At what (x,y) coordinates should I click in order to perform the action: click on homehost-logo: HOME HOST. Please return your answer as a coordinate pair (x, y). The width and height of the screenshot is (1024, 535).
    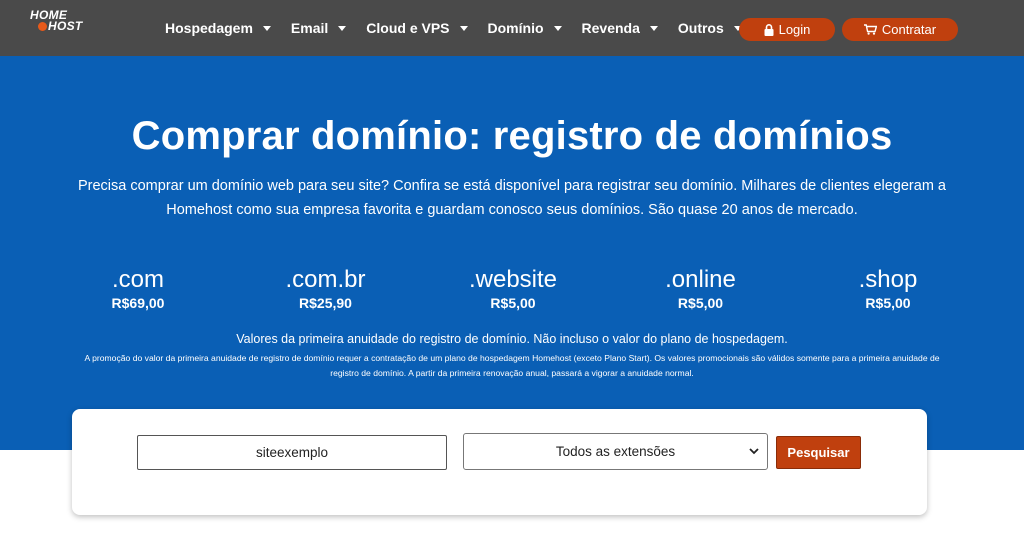
    Looking at the image, I should click on (62, 22).